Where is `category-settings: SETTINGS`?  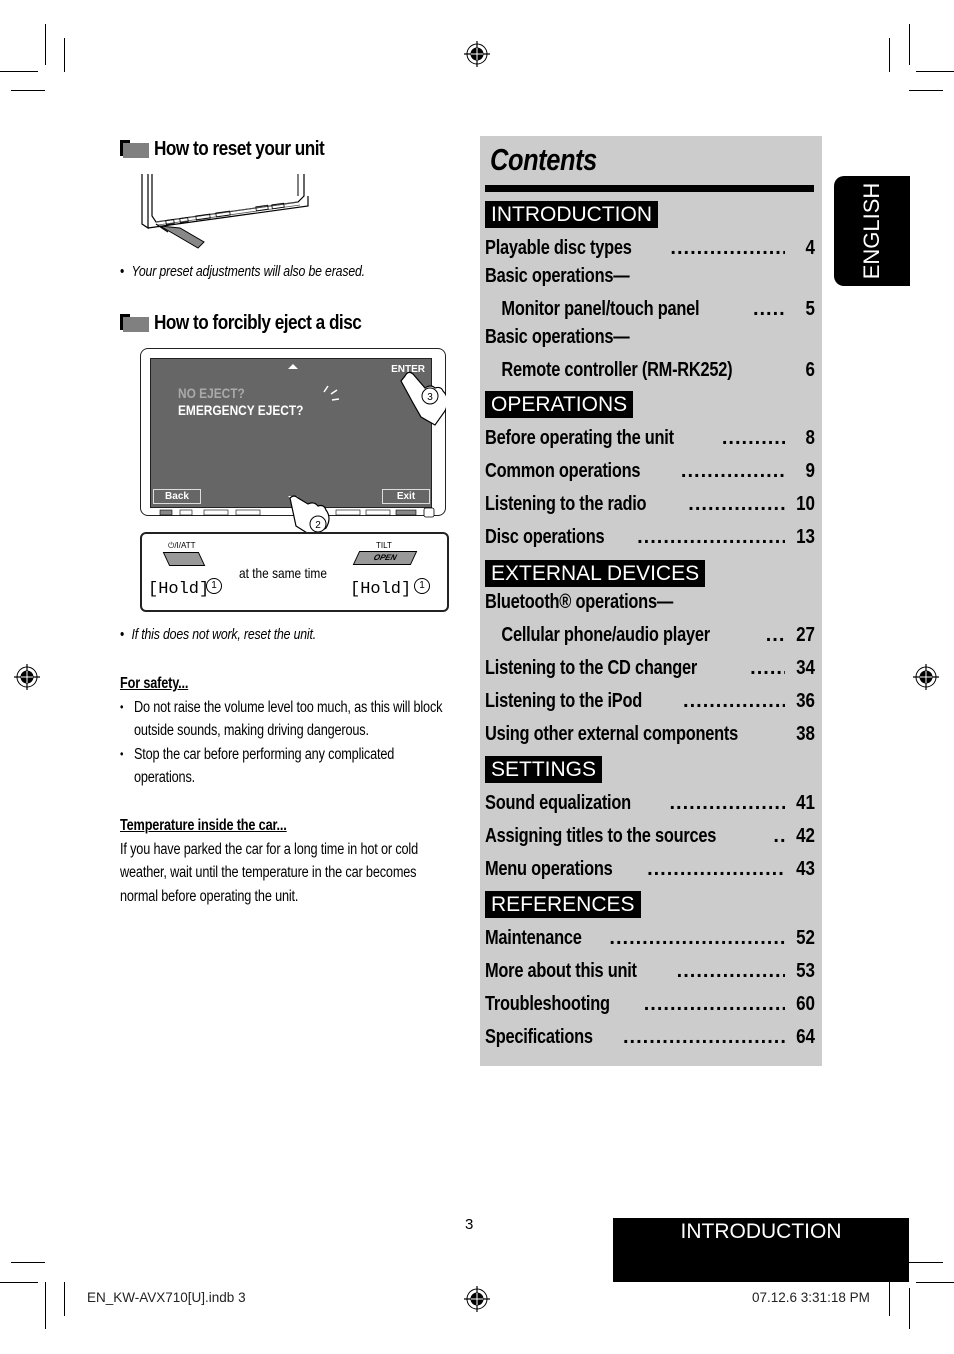
category-settings: SETTINGS is located at coordinates (544, 769).